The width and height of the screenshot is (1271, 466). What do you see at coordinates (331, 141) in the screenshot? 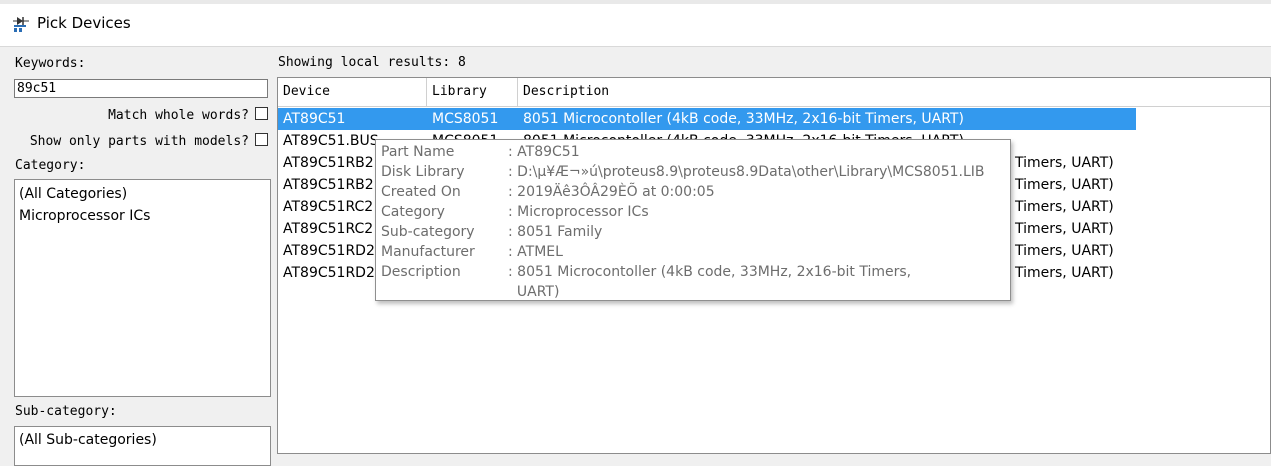
I see `cell-device: AT89C51.BUS` at bounding box center [331, 141].